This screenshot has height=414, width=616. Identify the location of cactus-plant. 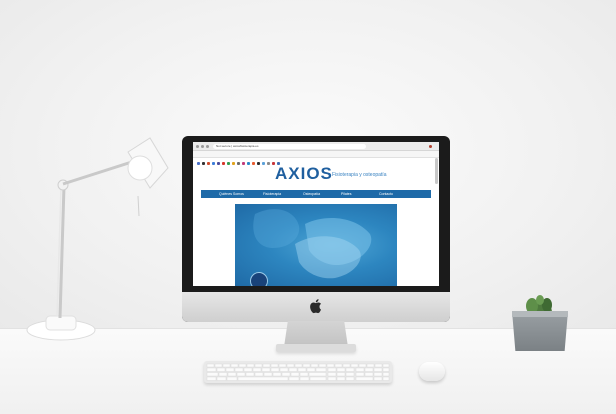
(539, 308).